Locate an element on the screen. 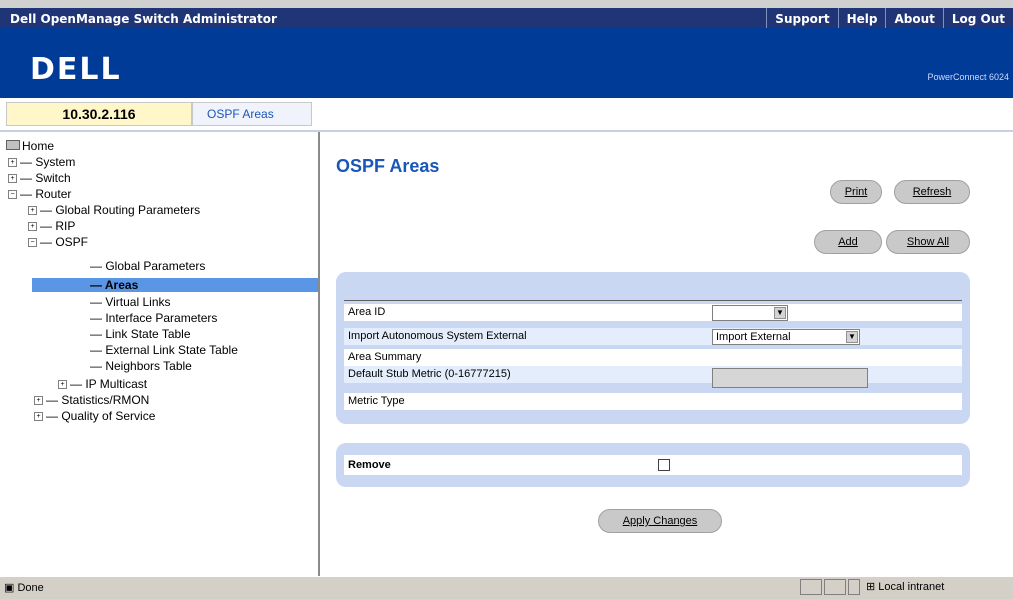 Image resolution: width=1013 pixels, height=599 pixels. top-links: Support Help About Log Out is located at coordinates (889, 18).